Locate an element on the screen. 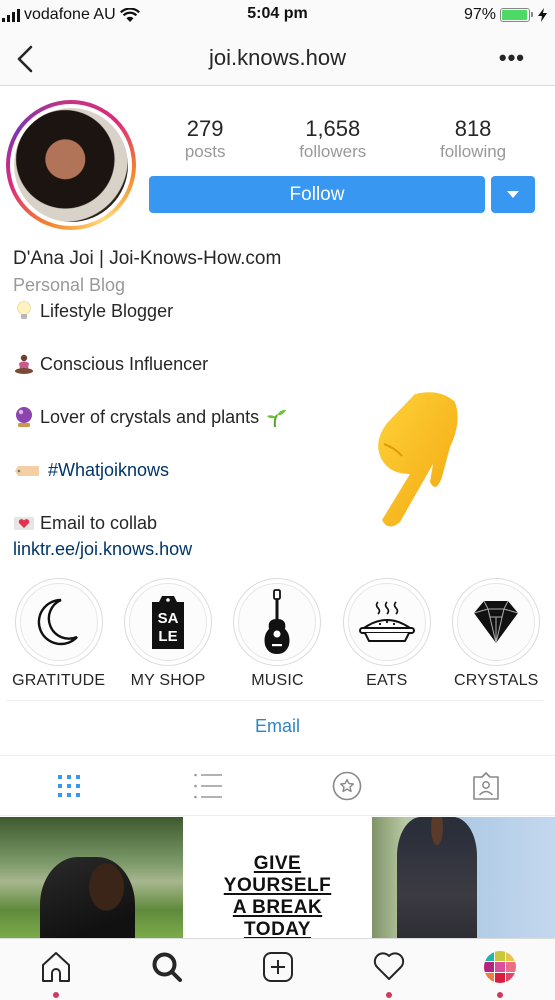 Image resolution: width=555 pixels, height=1000 pixels. crescent-moon-icon is located at coordinates (57, 622).